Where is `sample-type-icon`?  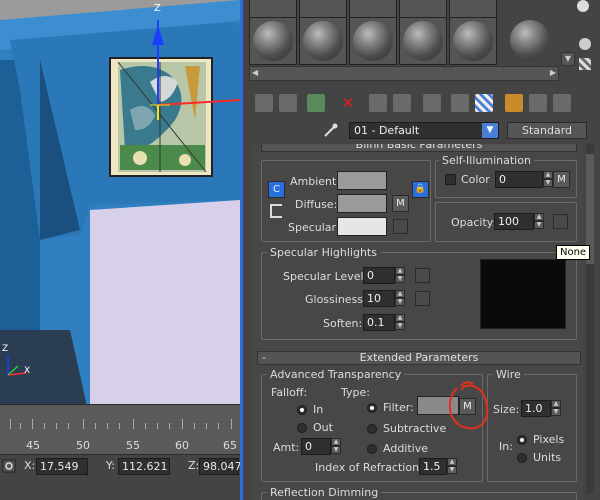 sample-type-icon is located at coordinates (583, 6).